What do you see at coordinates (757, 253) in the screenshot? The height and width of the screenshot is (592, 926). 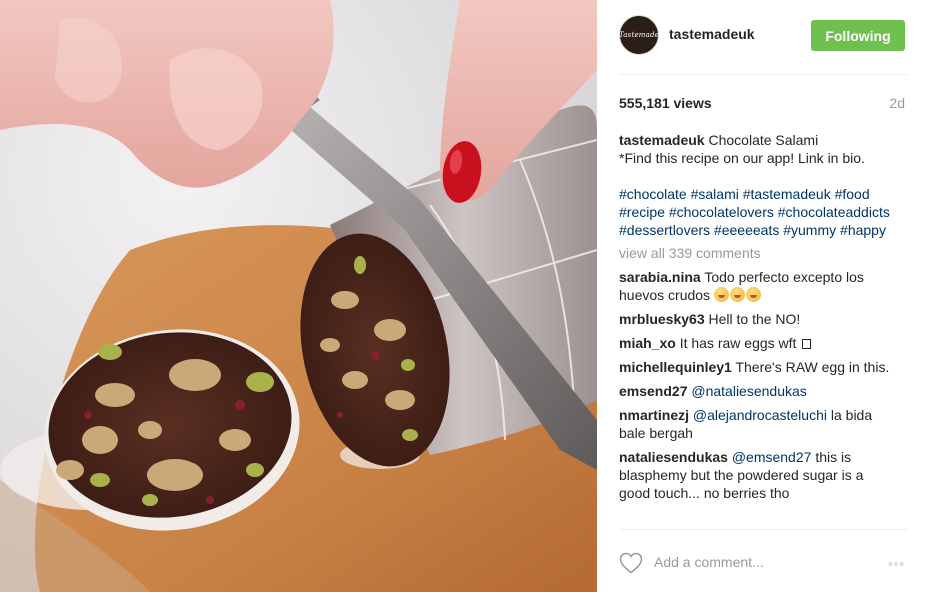 I see `view-all-comments-link: view all 339 comments` at bounding box center [757, 253].